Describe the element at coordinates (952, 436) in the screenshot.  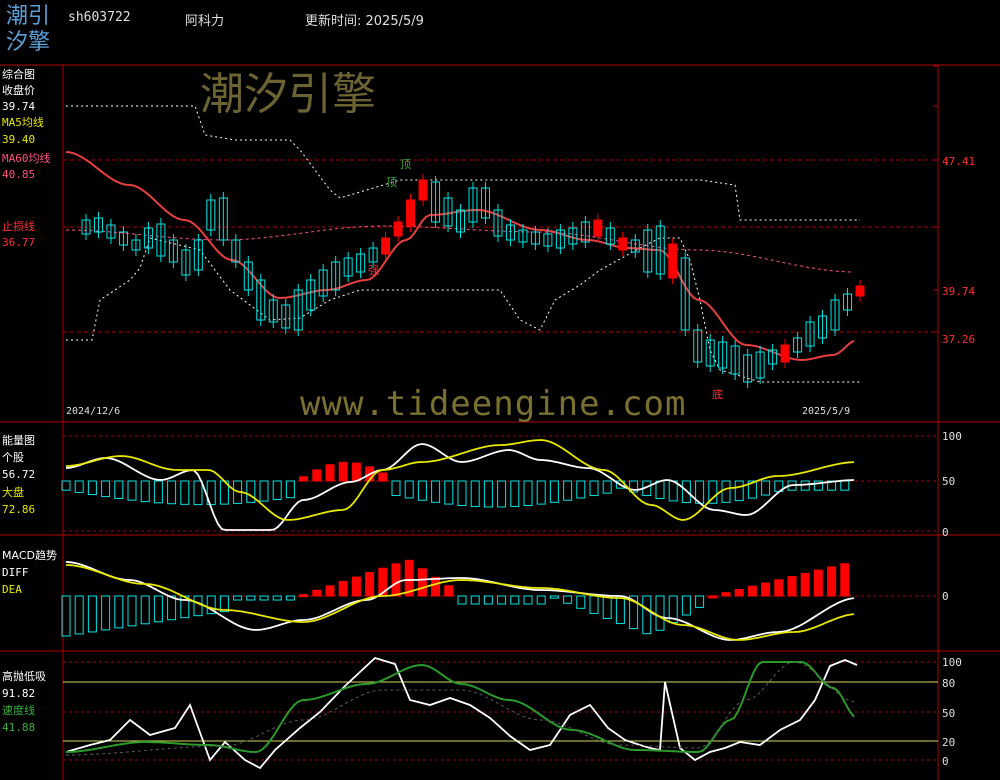
I see `energy-axis-100: 100` at that location.